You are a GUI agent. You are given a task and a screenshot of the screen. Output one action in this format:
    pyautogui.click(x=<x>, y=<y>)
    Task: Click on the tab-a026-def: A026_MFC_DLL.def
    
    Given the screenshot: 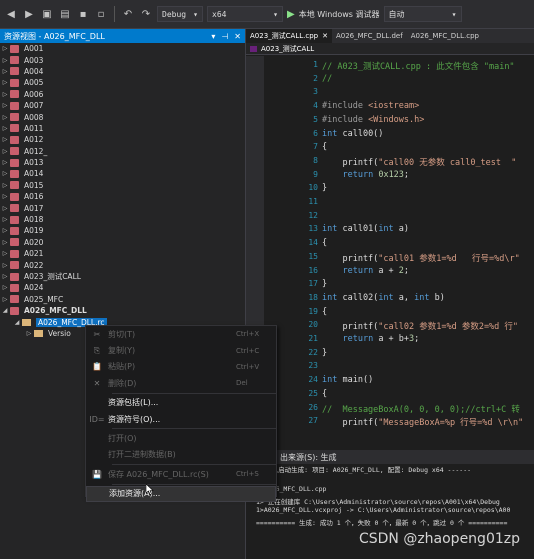 What is the action you would take?
    pyautogui.click(x=369, y=36)
    